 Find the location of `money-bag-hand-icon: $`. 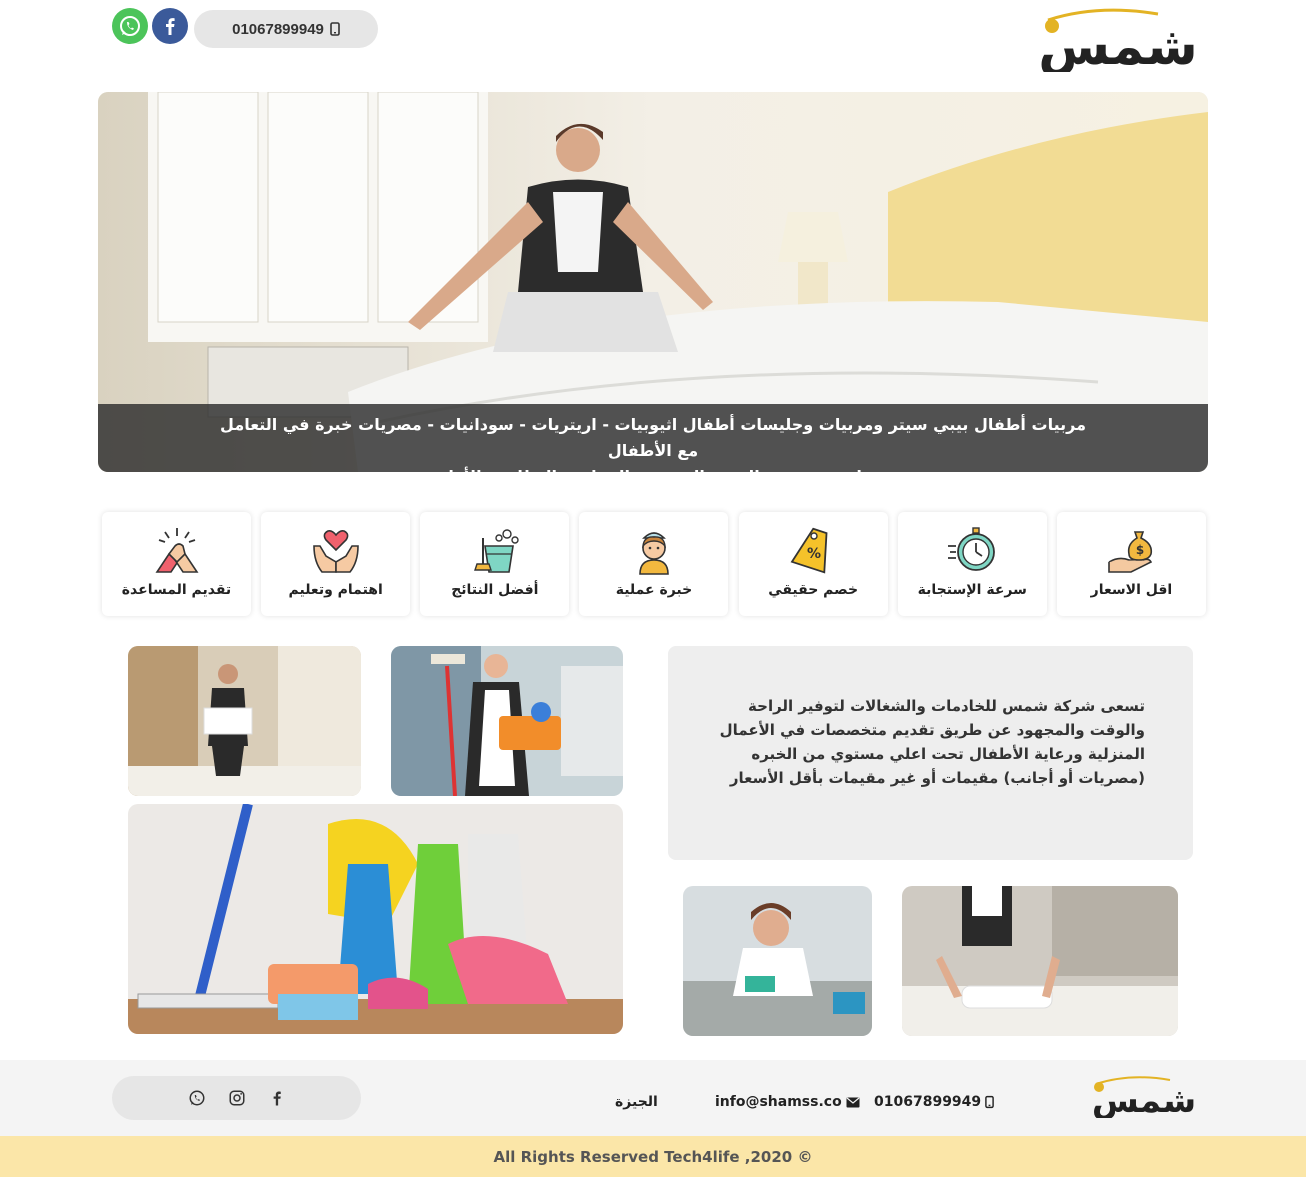

money-bag-hand-icon: $ is located at coordinates (1130, 552).